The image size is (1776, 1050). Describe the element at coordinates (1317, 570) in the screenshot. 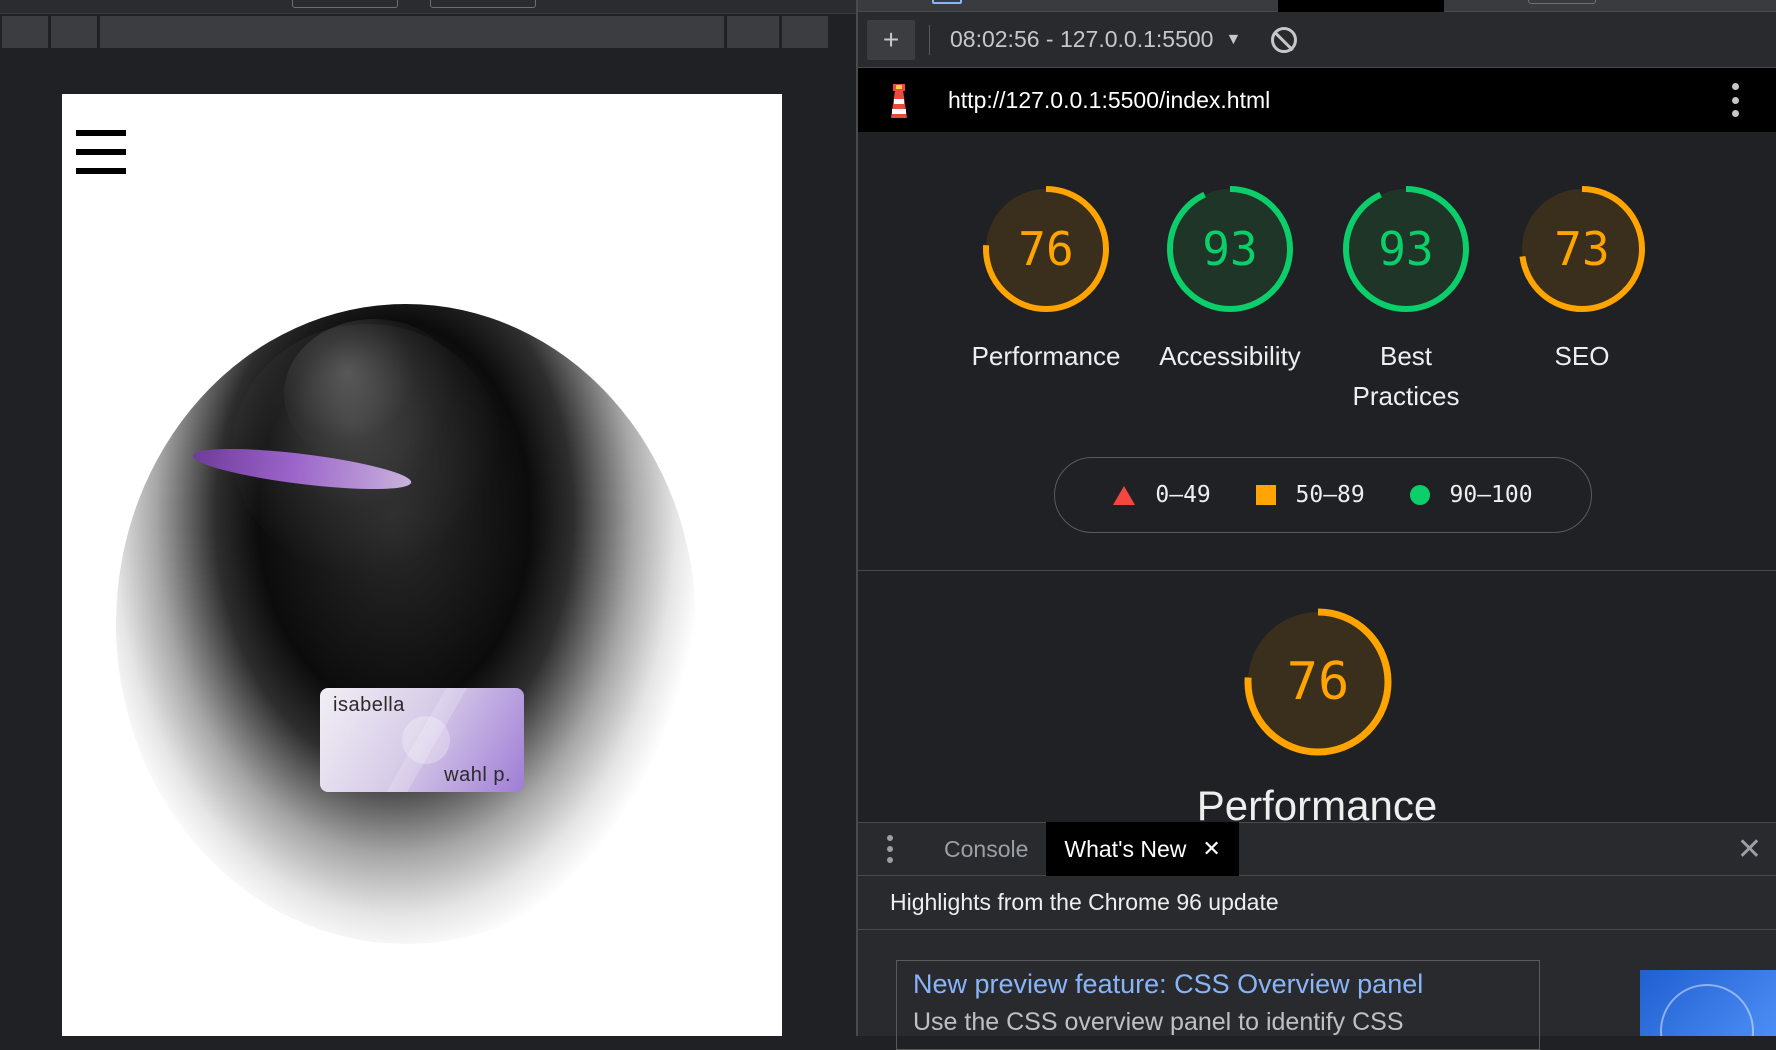

I see `section-divider` at that location.